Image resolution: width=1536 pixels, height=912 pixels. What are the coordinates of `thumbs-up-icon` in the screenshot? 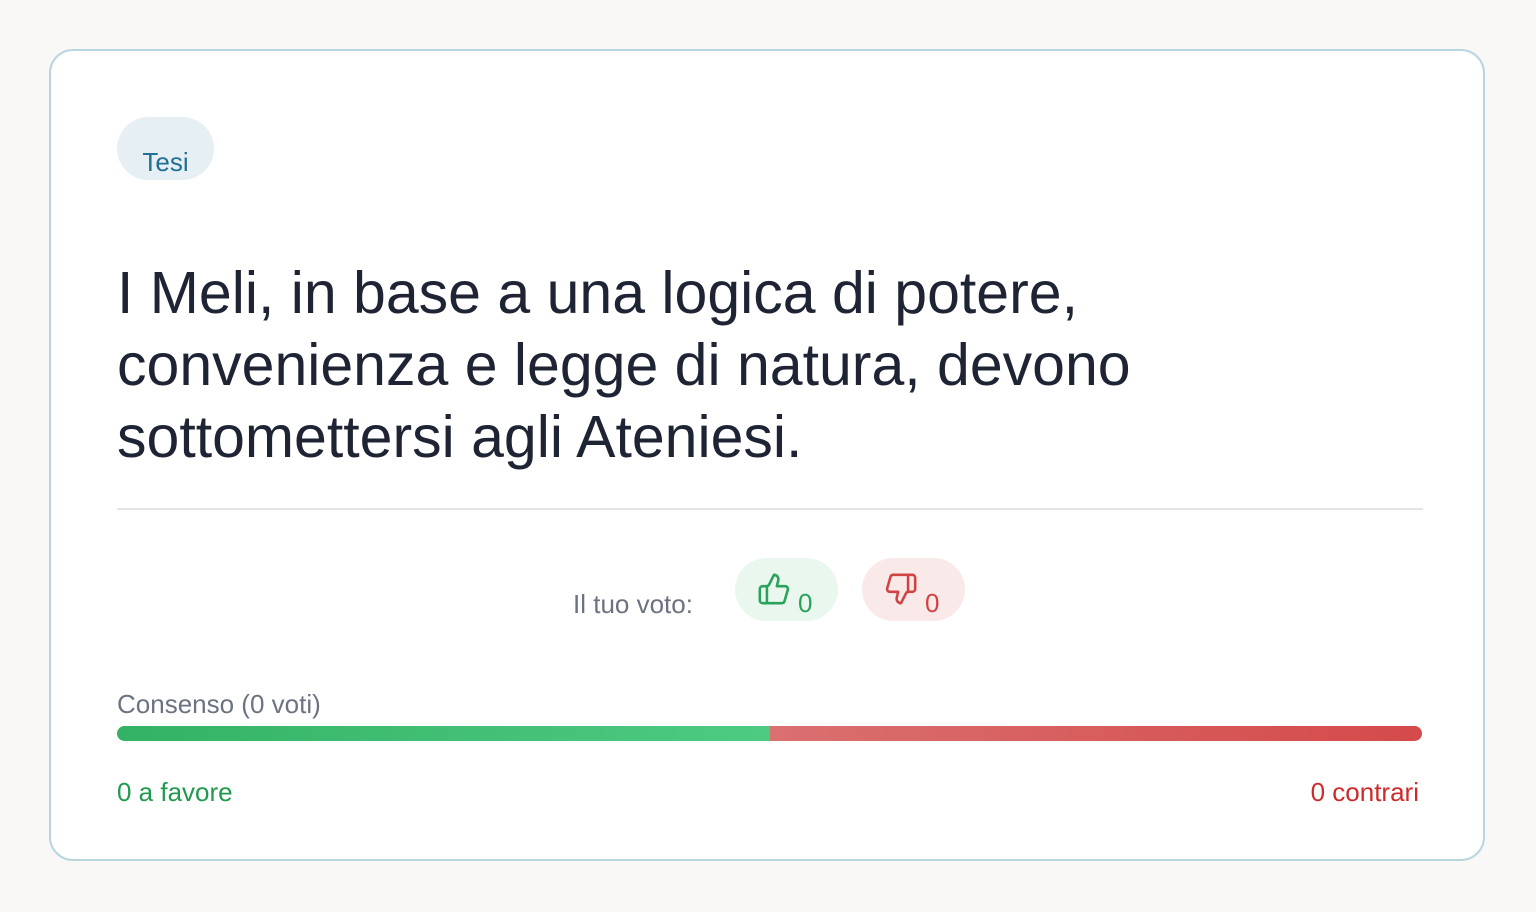 It's located at (774, 589).